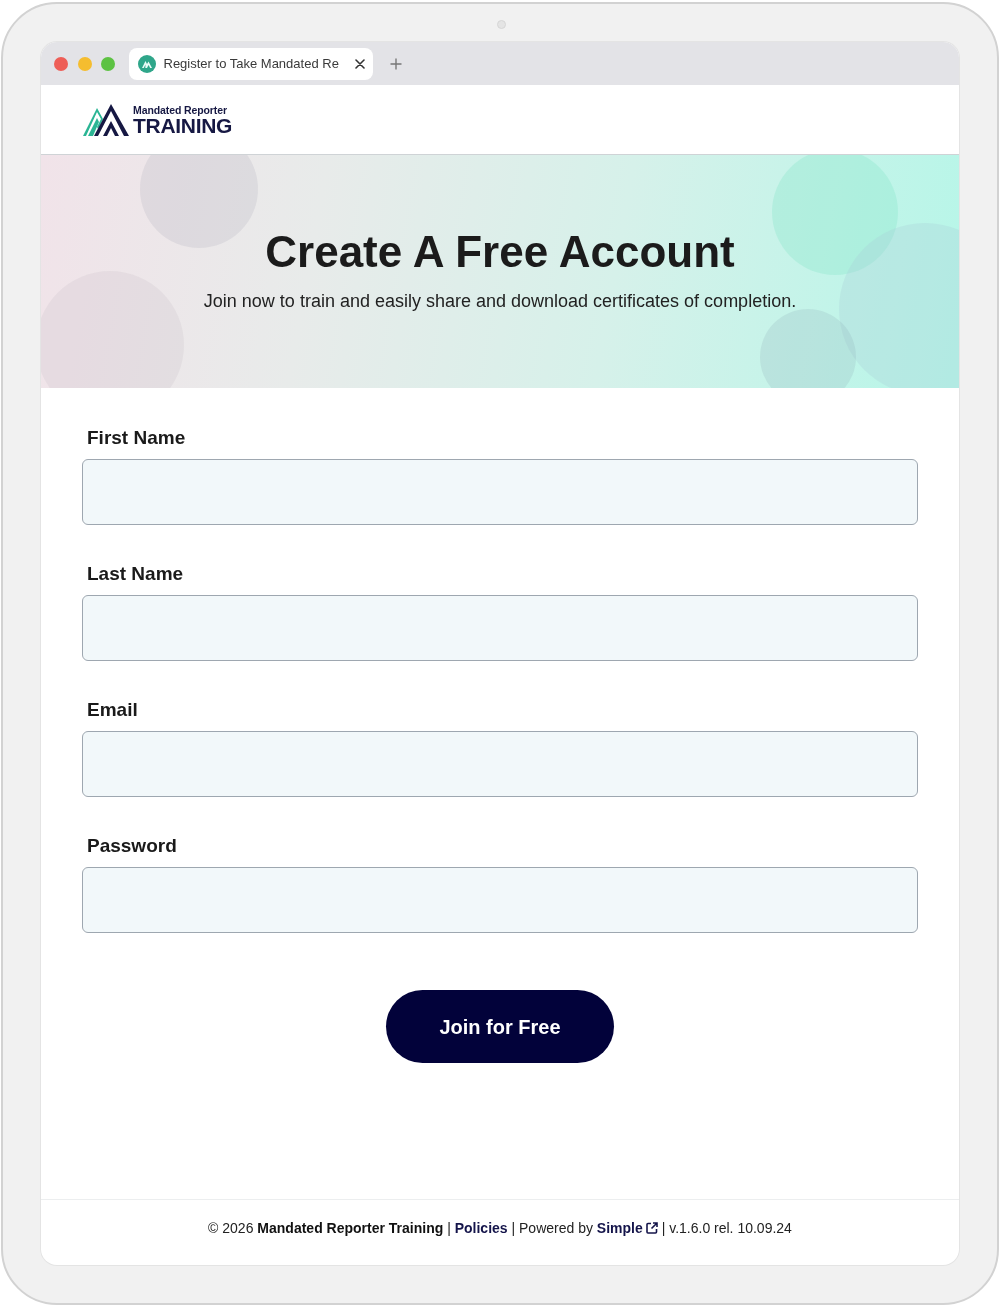 This screenshot has width=1001, height=1307. Describe the element at coordinates (84, 63) in the screenshot. I see `minimize-window-button` at that location.